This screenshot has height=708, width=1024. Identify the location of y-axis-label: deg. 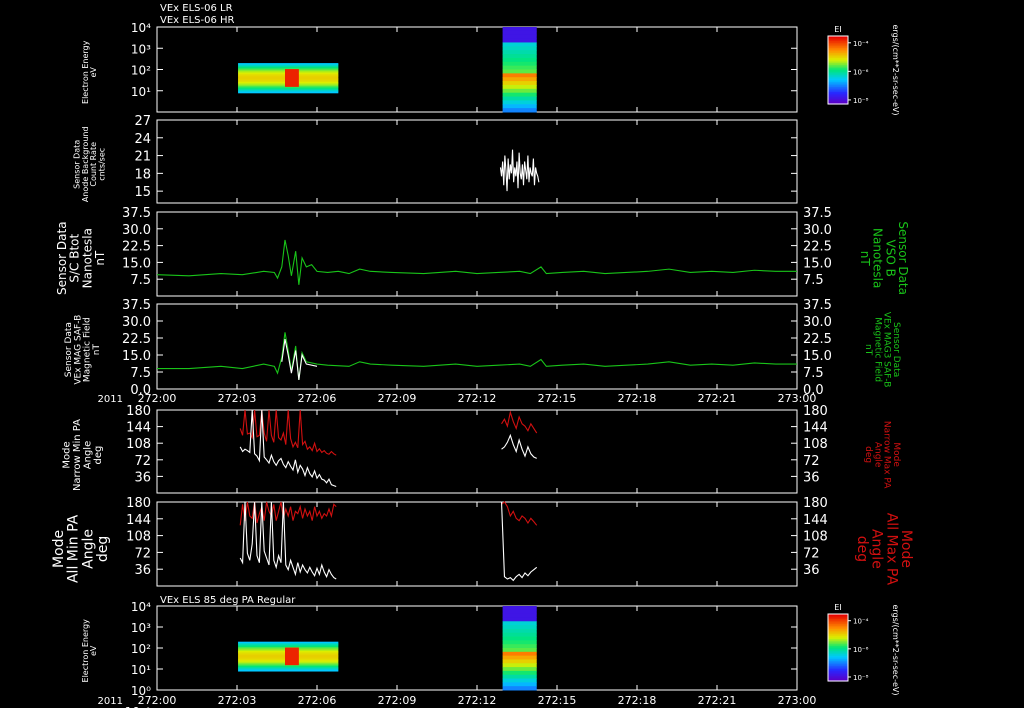
(98, 455).